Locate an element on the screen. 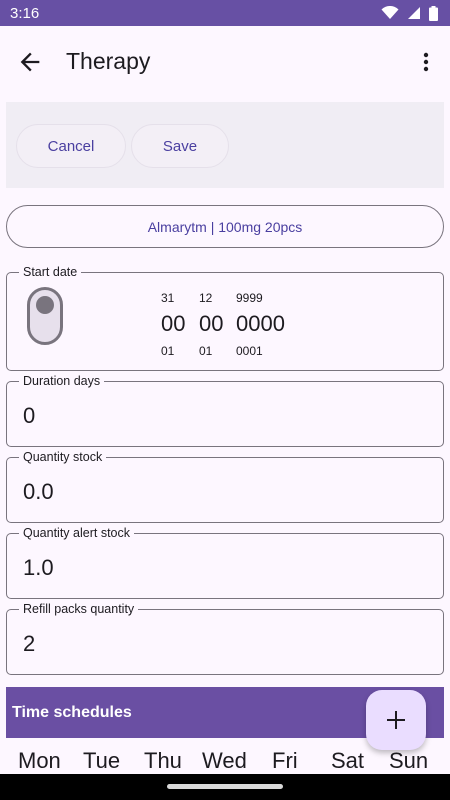 This screenshot has height=800, width=450. refill-packs-value: 2 is located at coordinates (29, 644).